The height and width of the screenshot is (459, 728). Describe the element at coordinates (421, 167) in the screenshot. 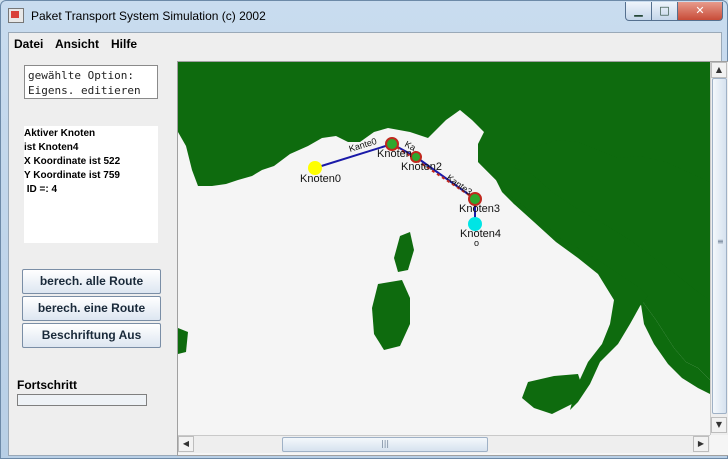

I see `node-label-knoten2: Knoten2` at that location.